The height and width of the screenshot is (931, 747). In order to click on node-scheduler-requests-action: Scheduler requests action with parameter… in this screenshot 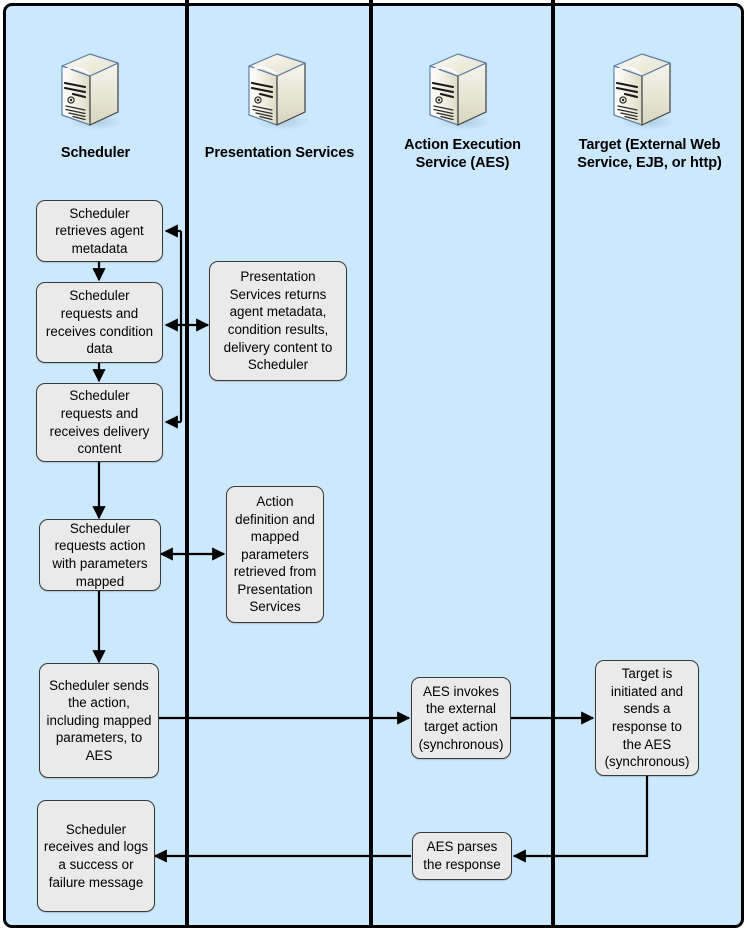, I will do `click(100, 555)`.